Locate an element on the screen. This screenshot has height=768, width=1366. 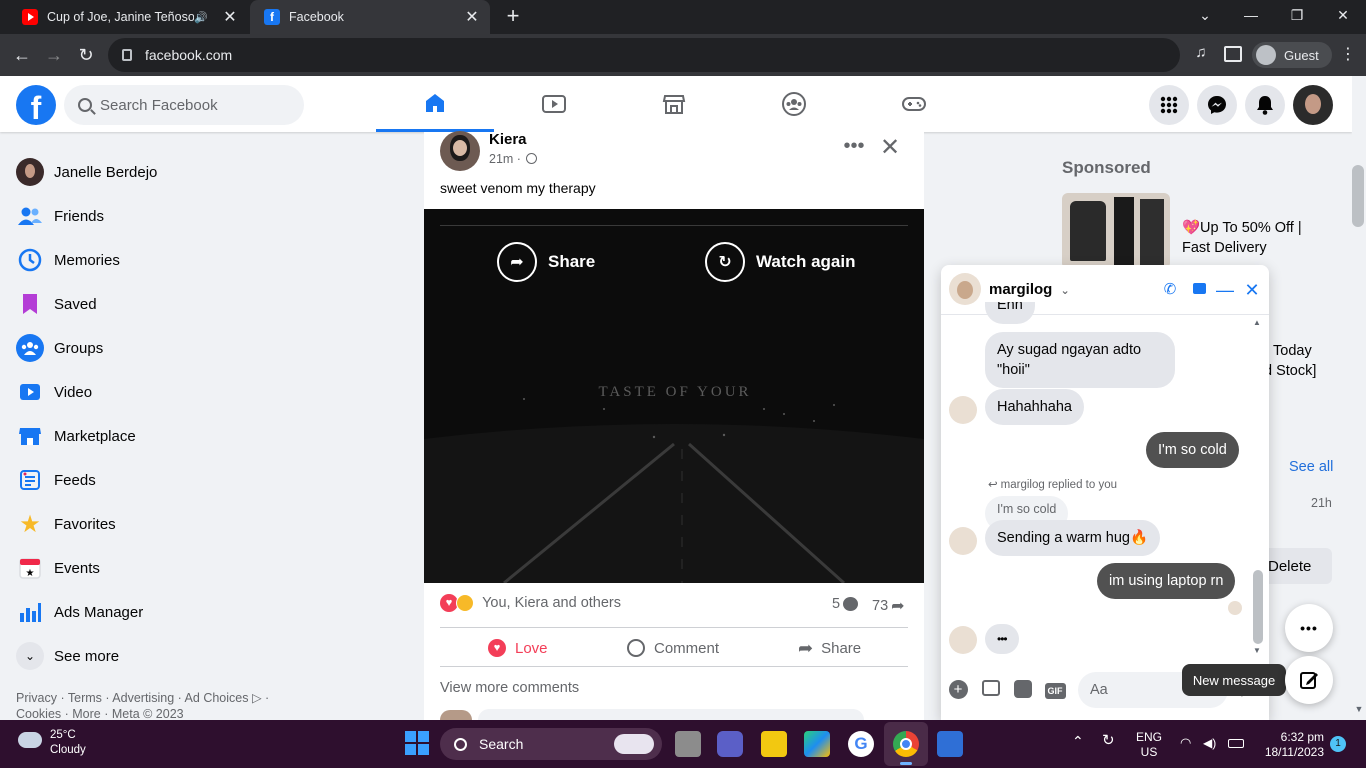
chat-contact-avatar is located at coordinates (965, 289).